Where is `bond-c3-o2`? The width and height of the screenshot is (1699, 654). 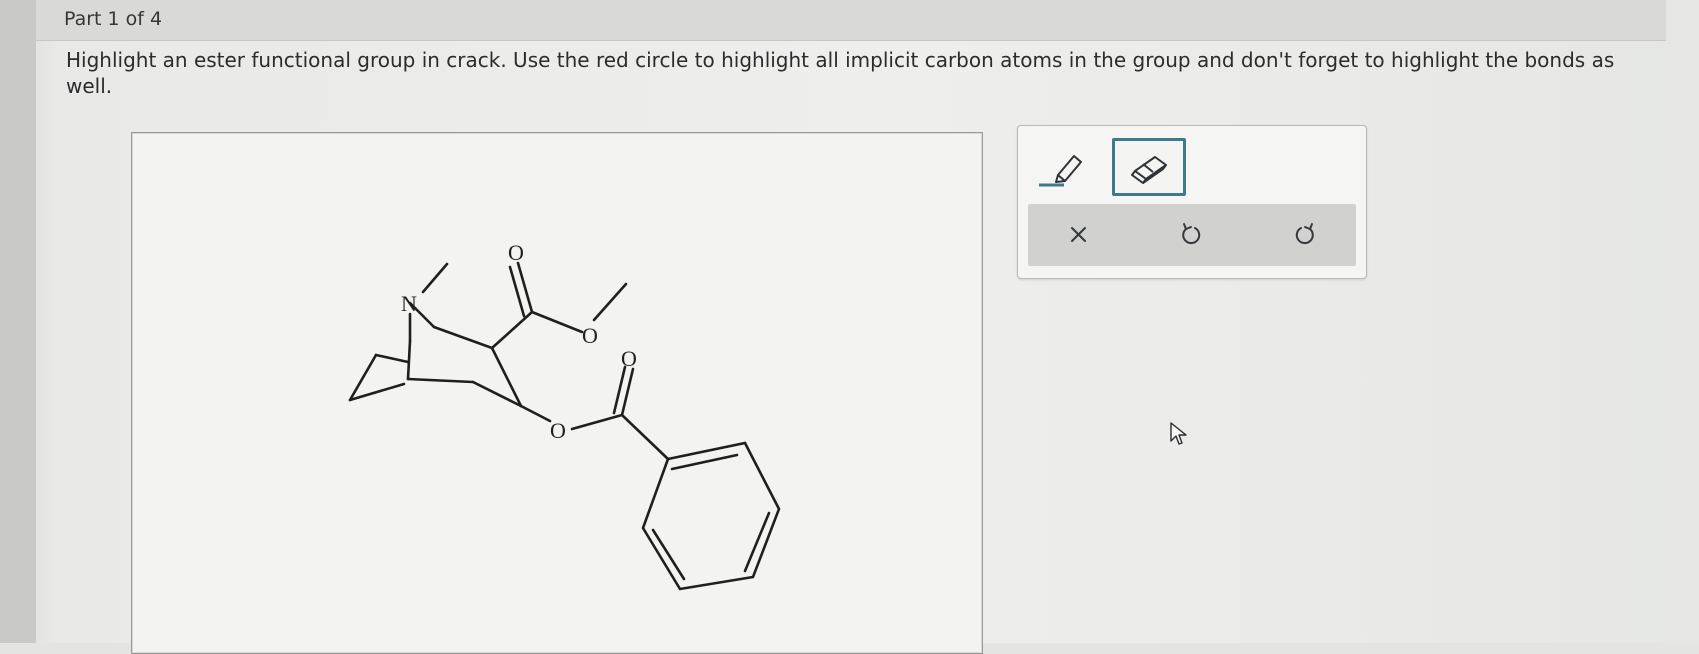
bond-c3-o2 is located at coordinates (535, 413).